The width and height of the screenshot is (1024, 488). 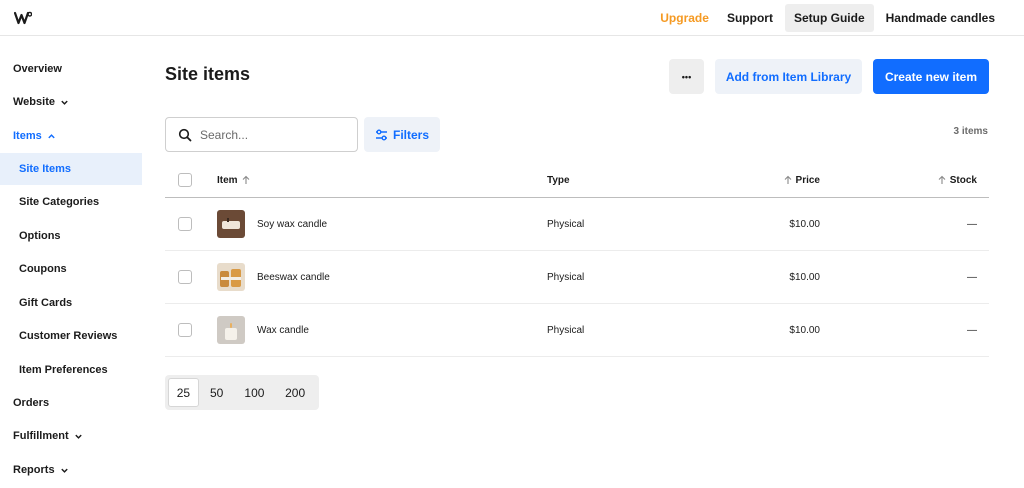 I want to click on column-header-item: Item, so click(x=235, y=180).